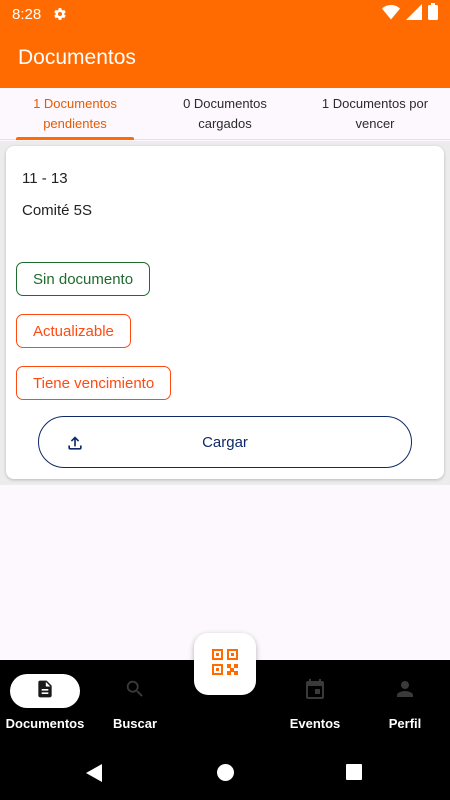  What do you see at coordinates (94, 383) in the screenshot?
I see `status-chip-has-expiry: Tiene vencimiento` at bounding box center [94, 383].